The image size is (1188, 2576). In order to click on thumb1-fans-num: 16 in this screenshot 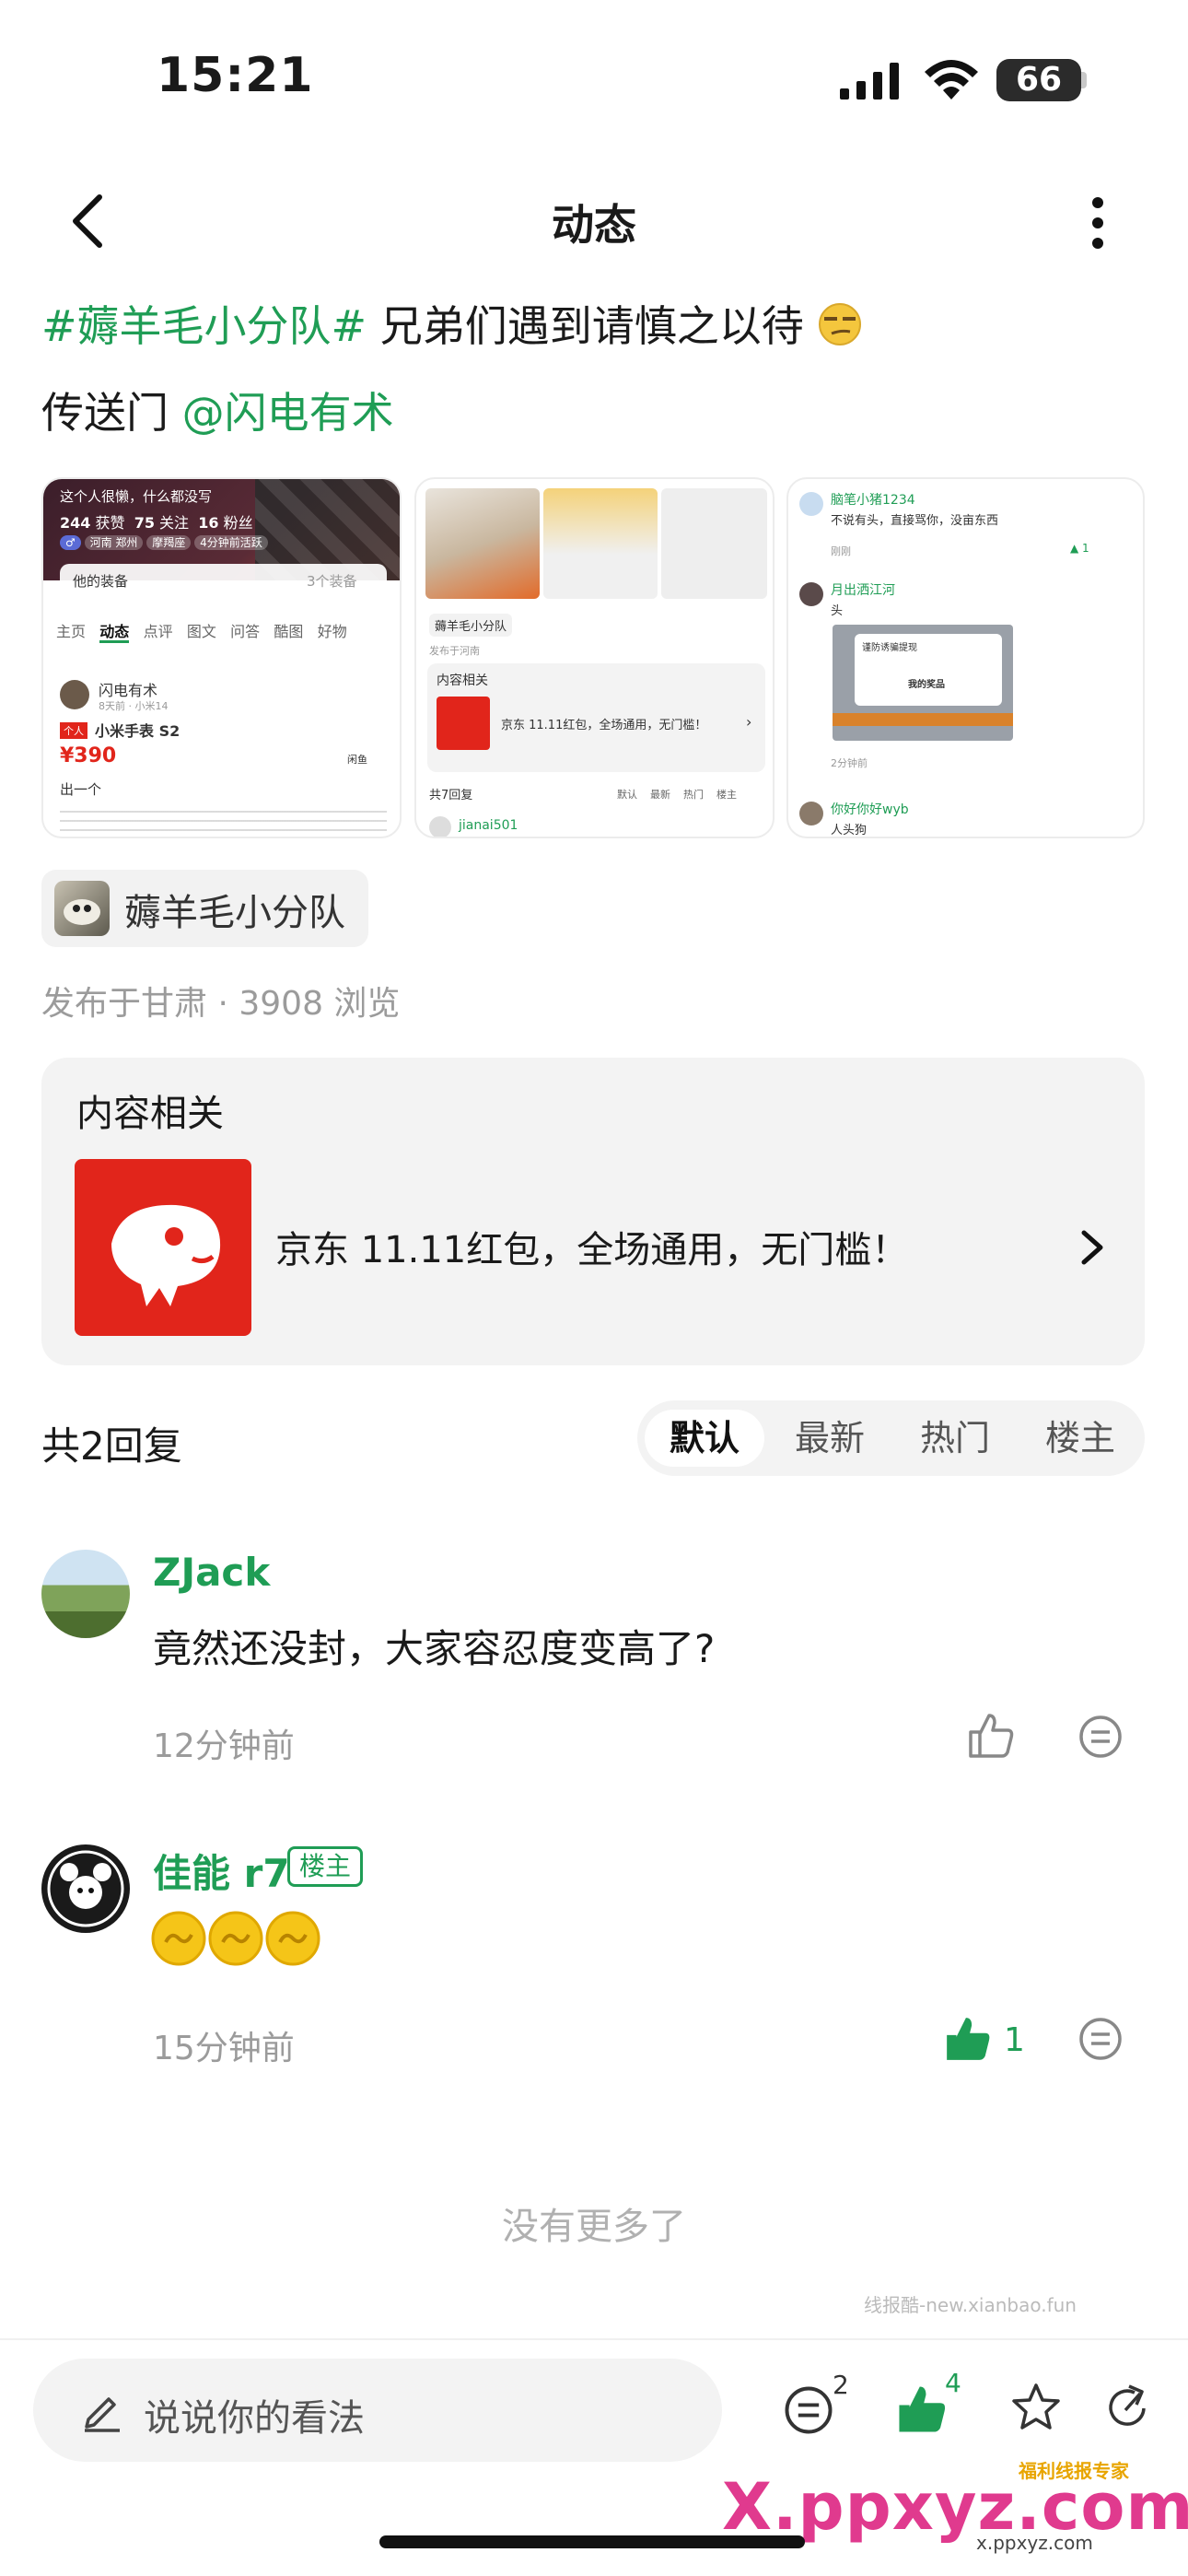, I will do `click(208, 523)`.